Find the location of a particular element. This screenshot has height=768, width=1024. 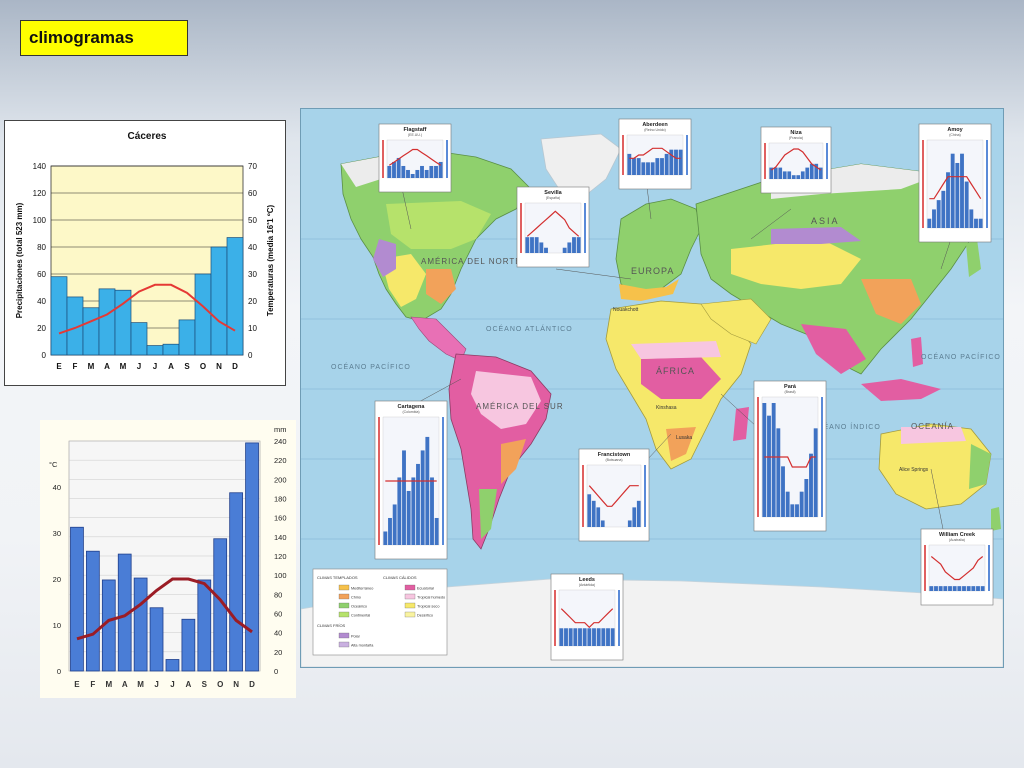

legend-item-label: Mediterráneo is located at coordinates (362, 589).